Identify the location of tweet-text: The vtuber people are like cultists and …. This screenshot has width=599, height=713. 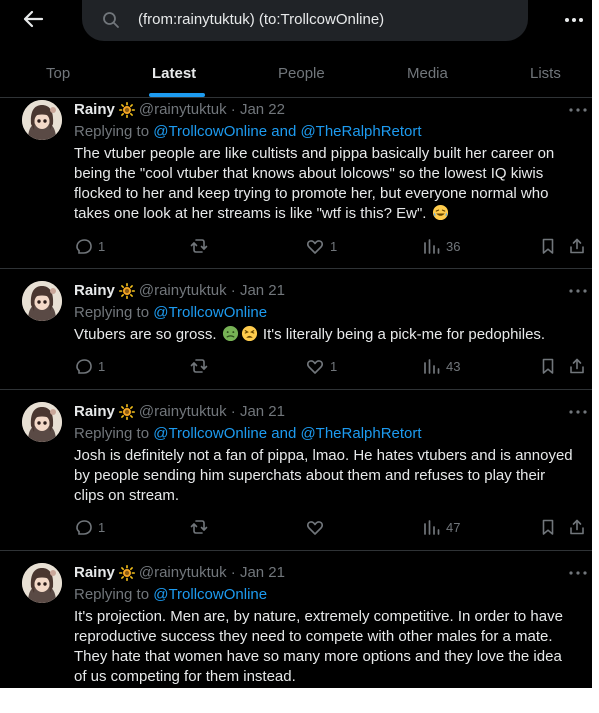
(324, 184).